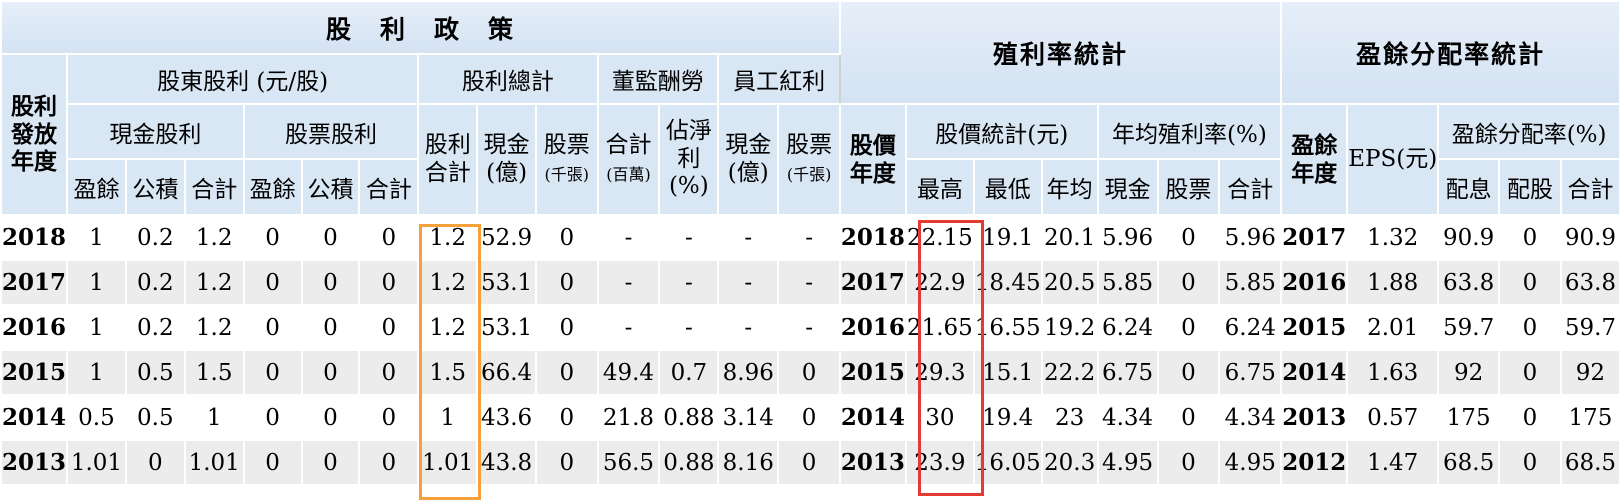 The width and height of the screenshot is (1621, 503). What do you see at coordinates (1314, 159) in the screenshot?
I see `header-earnings-year: 盈餘年度` at bounding box center [1314, 159].